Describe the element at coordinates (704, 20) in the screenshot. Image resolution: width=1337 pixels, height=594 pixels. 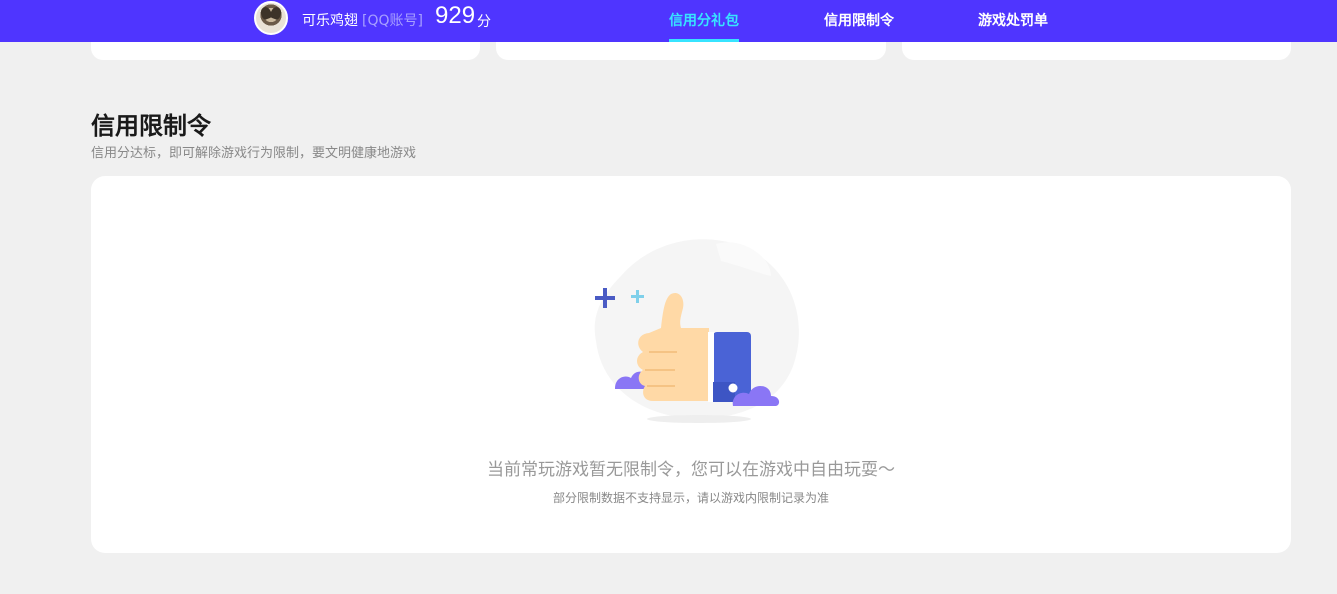
I see `tab-credit-gift: 信用分礼包` at that location.